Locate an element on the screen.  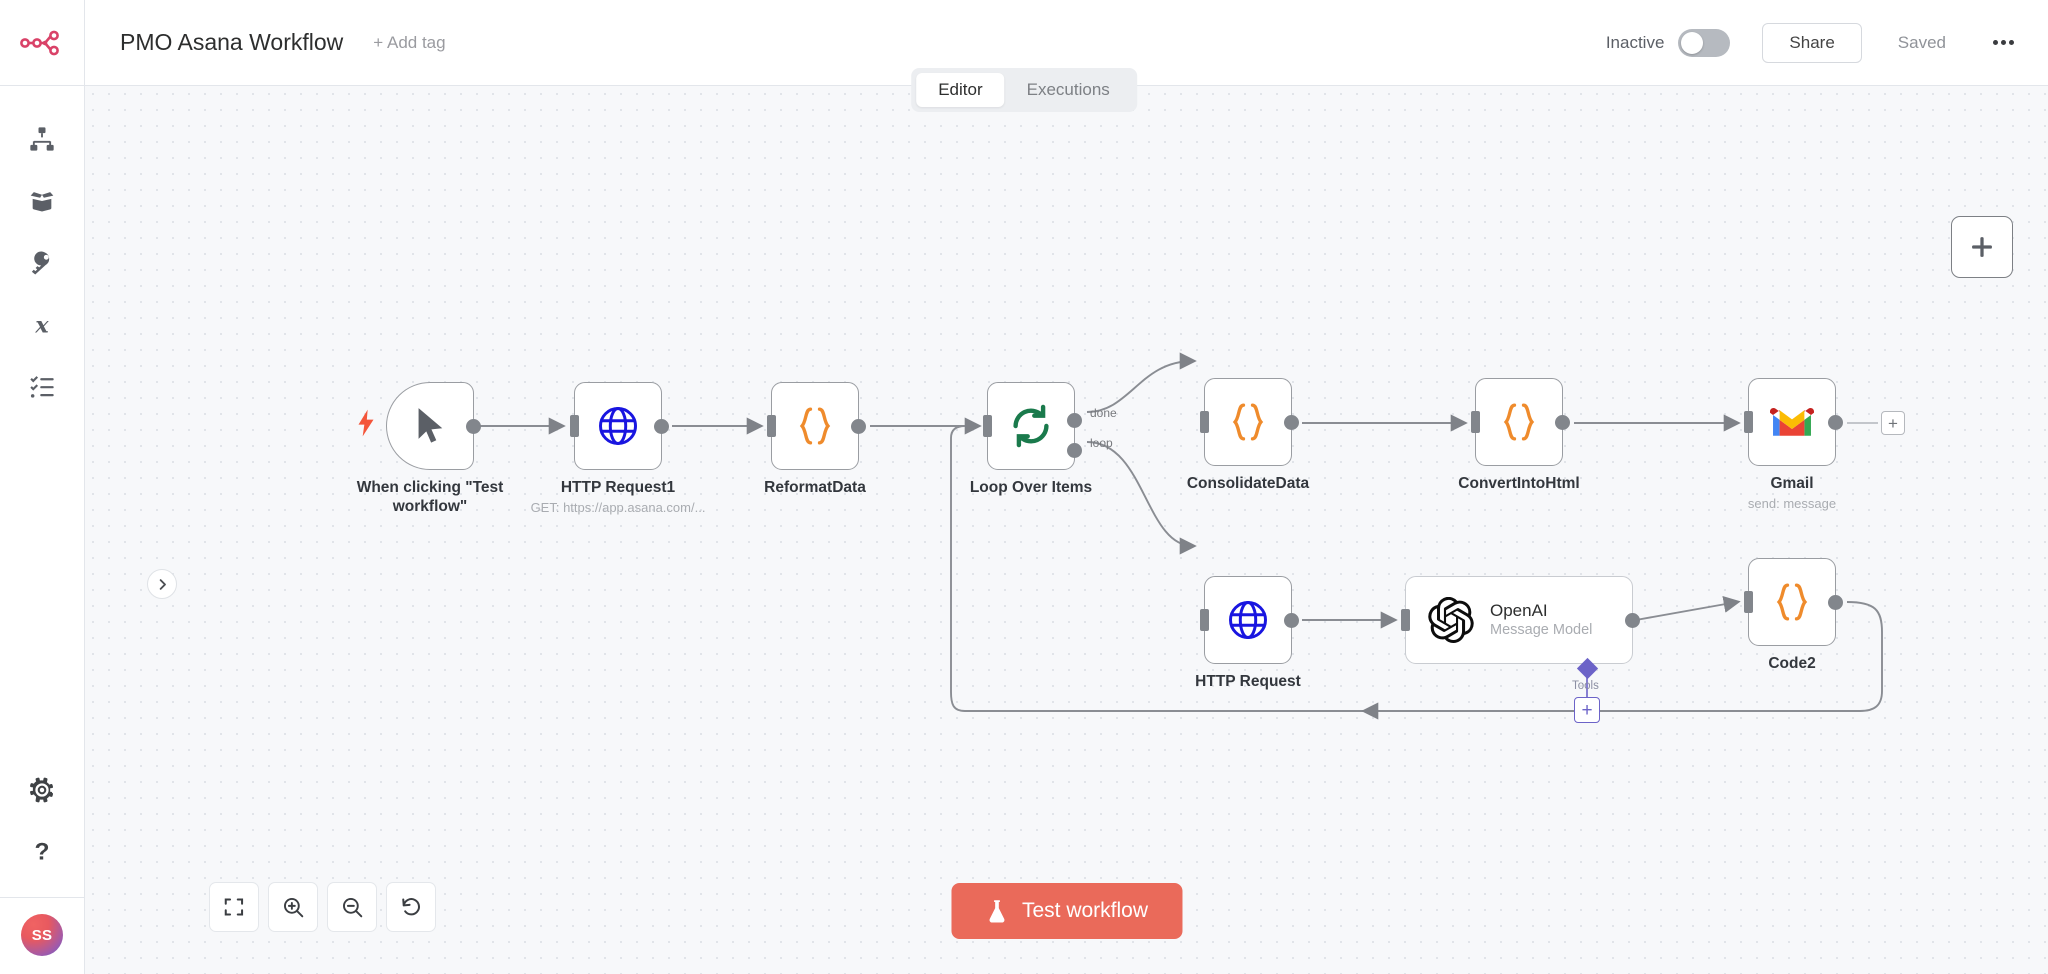
sidebar-bottom: ? SS is located at coordinates (42, 866).